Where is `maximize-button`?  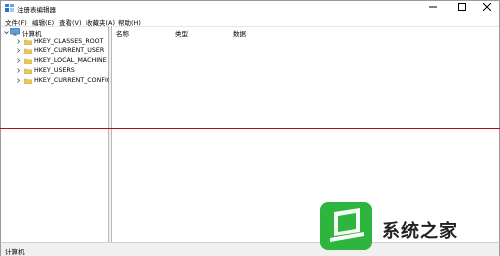
maximize-button is located at coordinates (461, 8).